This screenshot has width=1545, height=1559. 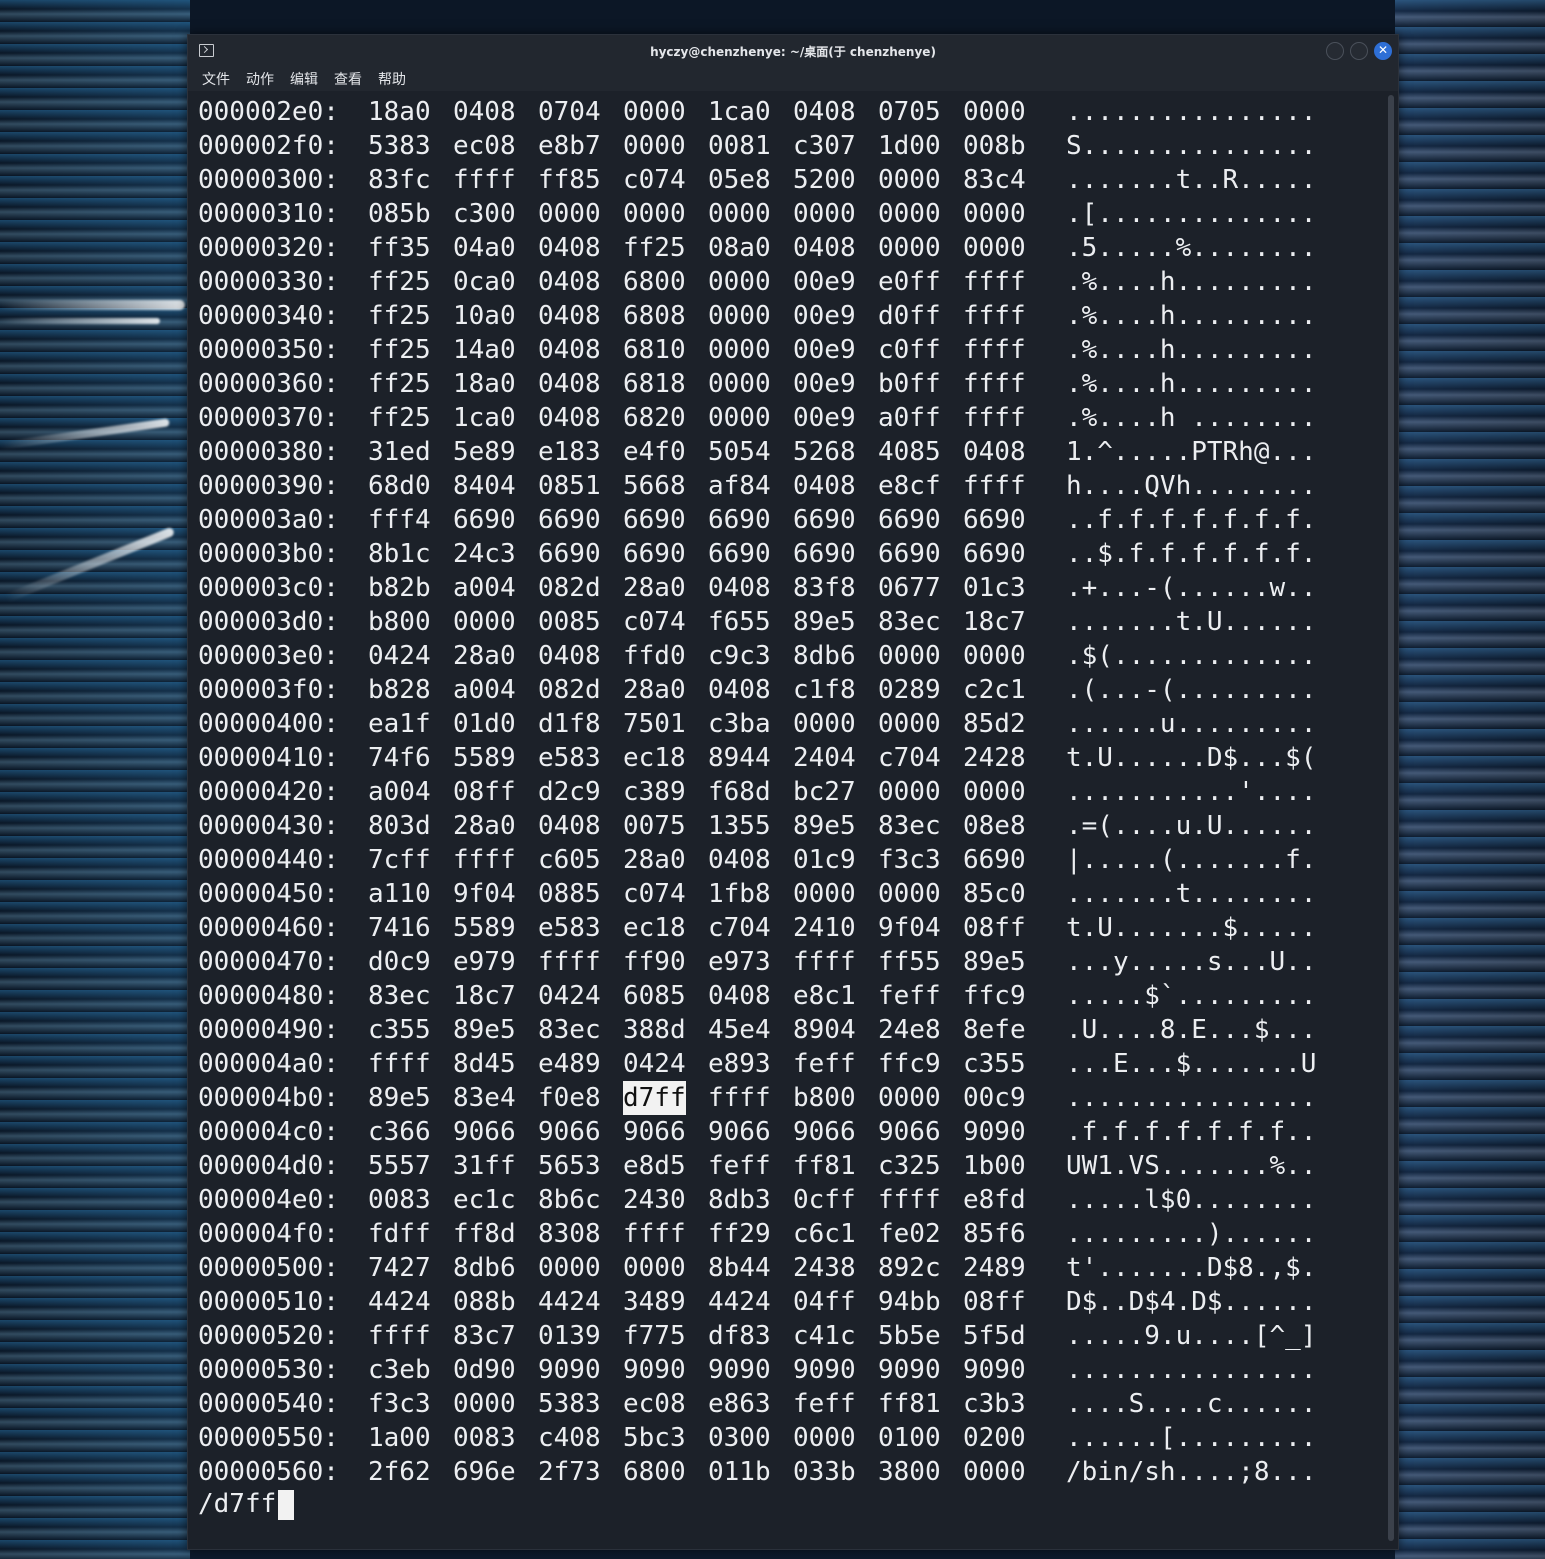 What do you see at coordinates (399, 180) in the screenshot?
I see `hex-word: 83fc` at bounding box center [399, 180].